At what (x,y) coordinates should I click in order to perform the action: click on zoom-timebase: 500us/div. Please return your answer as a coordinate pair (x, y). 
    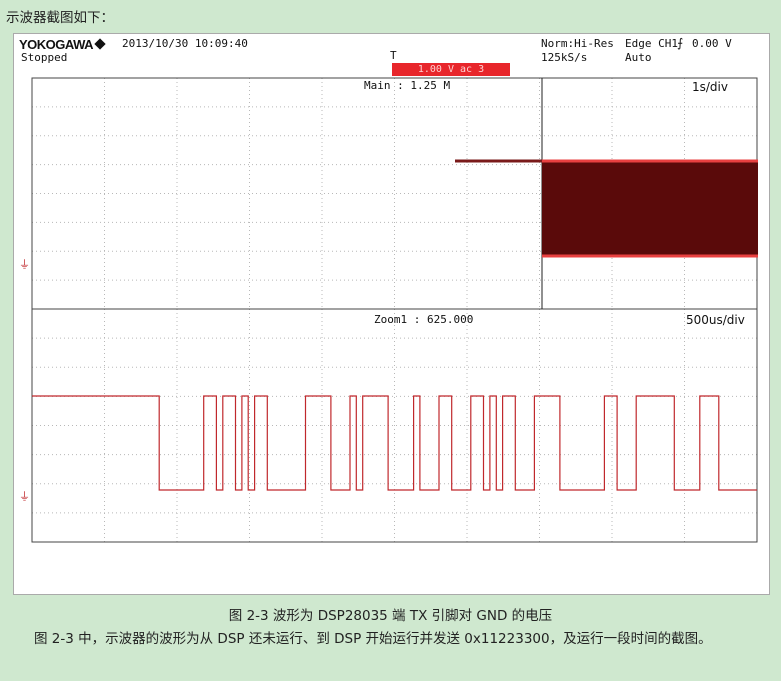
    Looking at the image, I should click on (715, 320).